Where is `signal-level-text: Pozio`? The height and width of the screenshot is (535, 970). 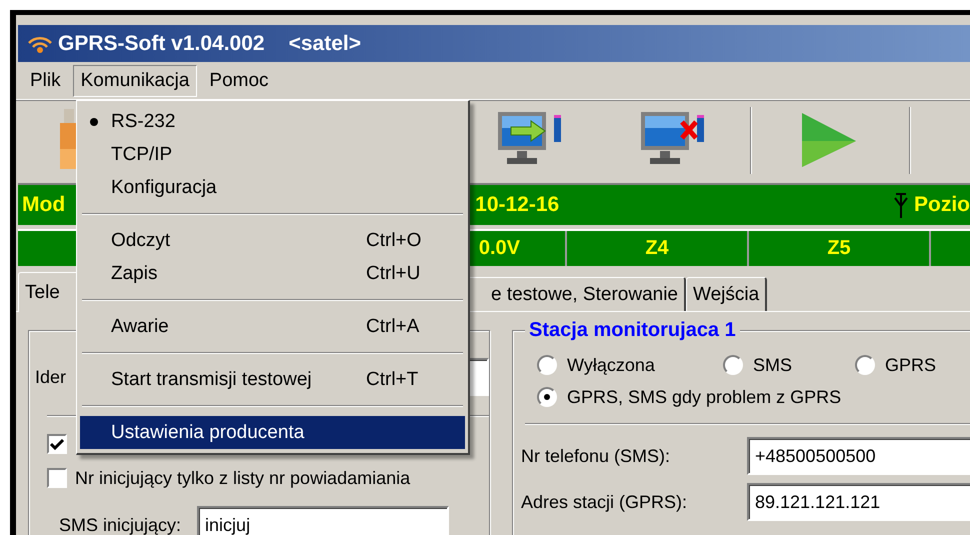
signal-level-text: Pozio is located at coordinates (942, 205).